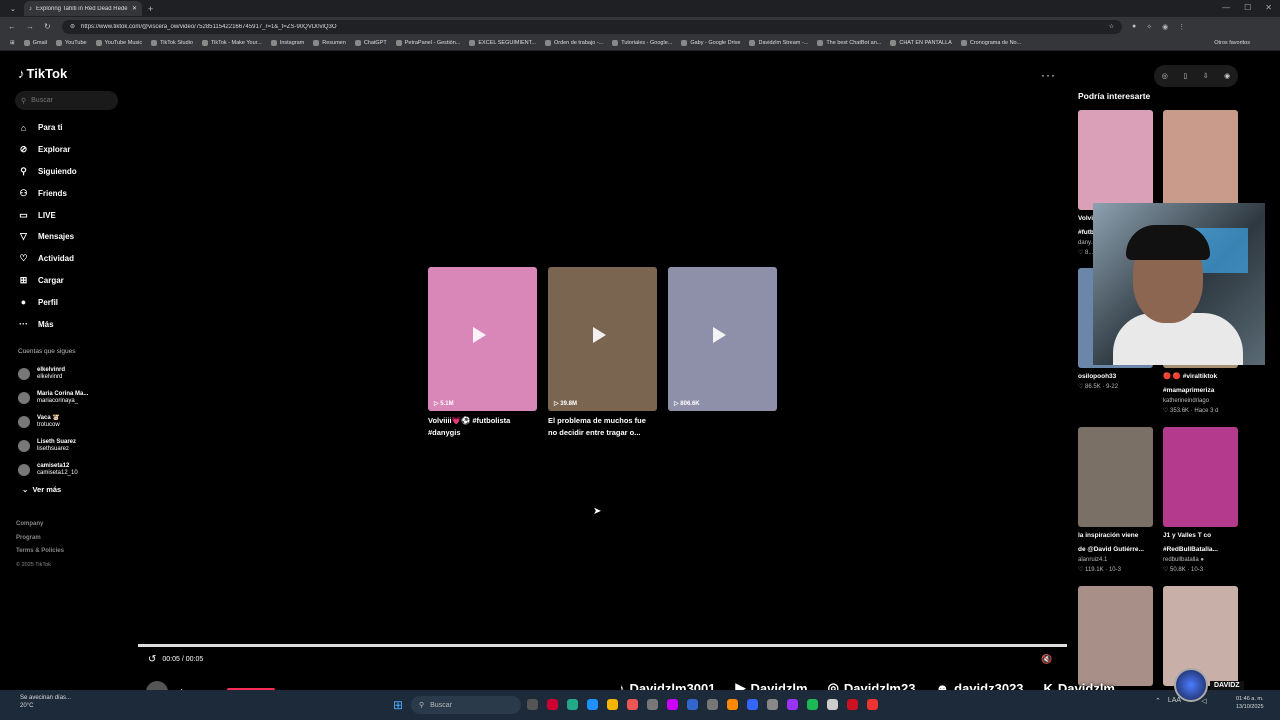  I want to click on sidebar-item-para-ti: ⌂ Para ti, so click(47, 128).